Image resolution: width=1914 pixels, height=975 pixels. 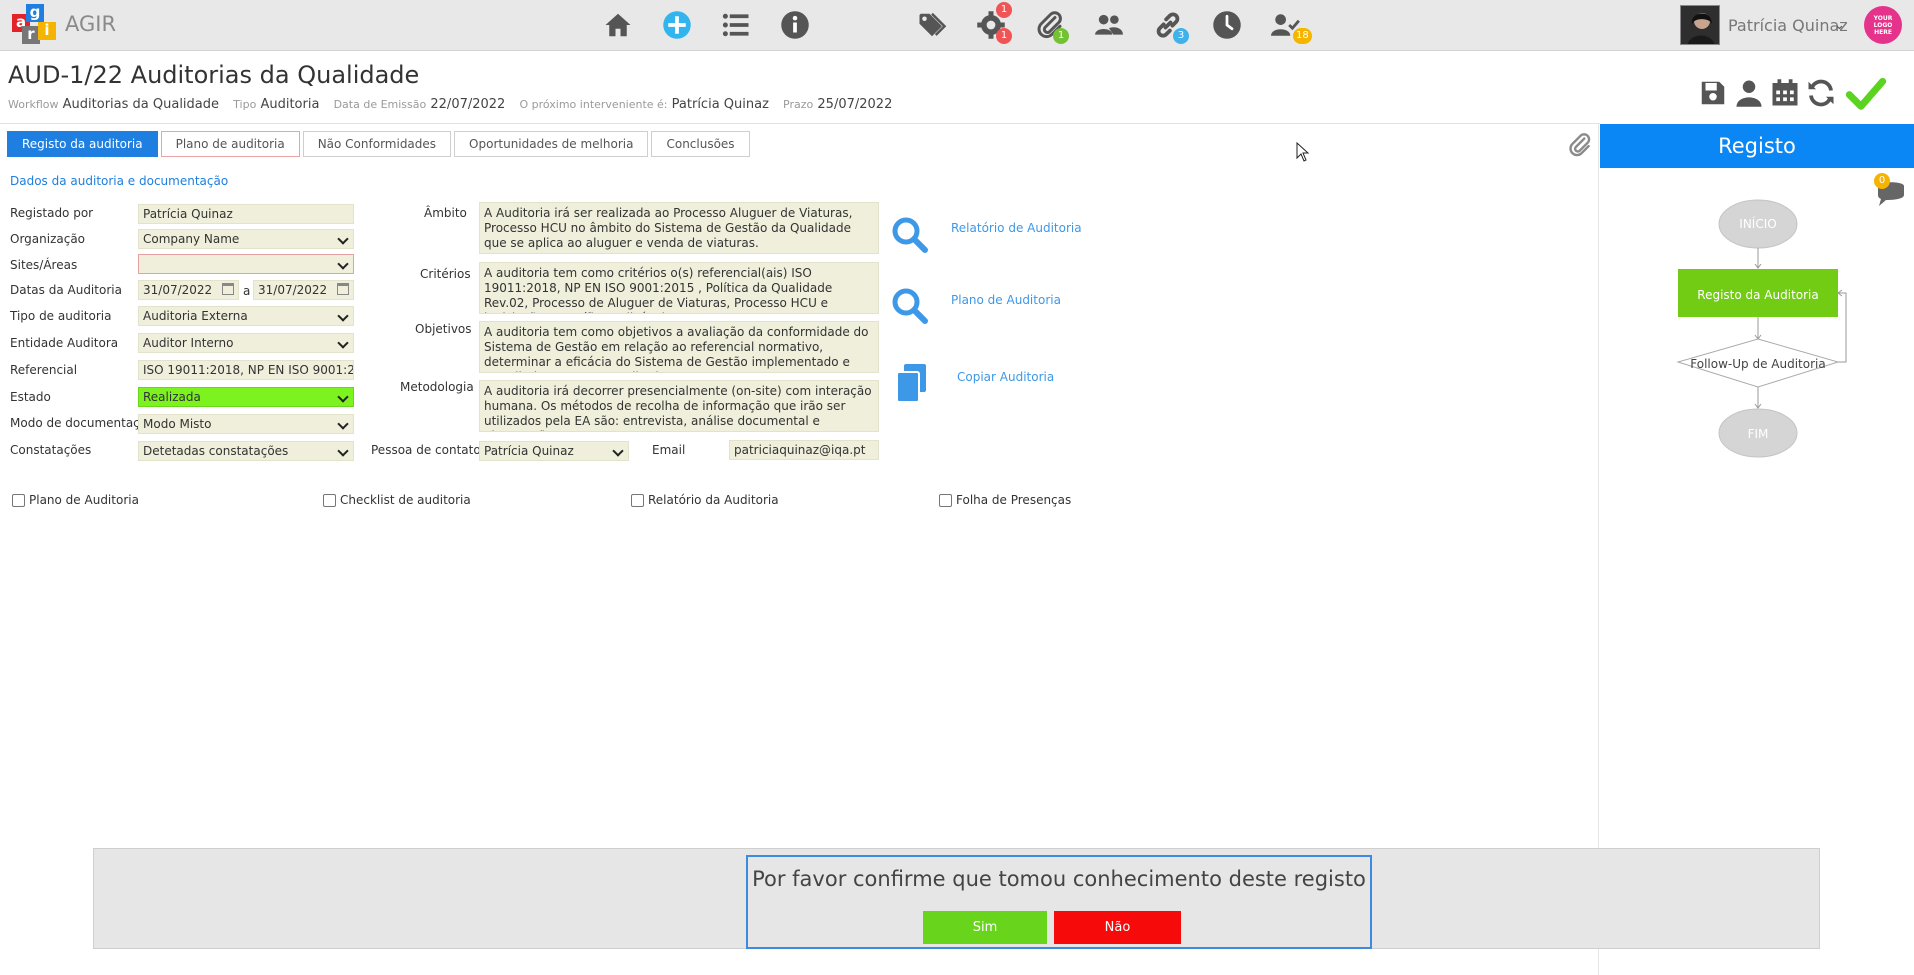 What do you see at coordinates (66, 290) in the screenshot?
I see `datas-auditoria-label: Datas da Auditoria` at bounding box center [66, 290].